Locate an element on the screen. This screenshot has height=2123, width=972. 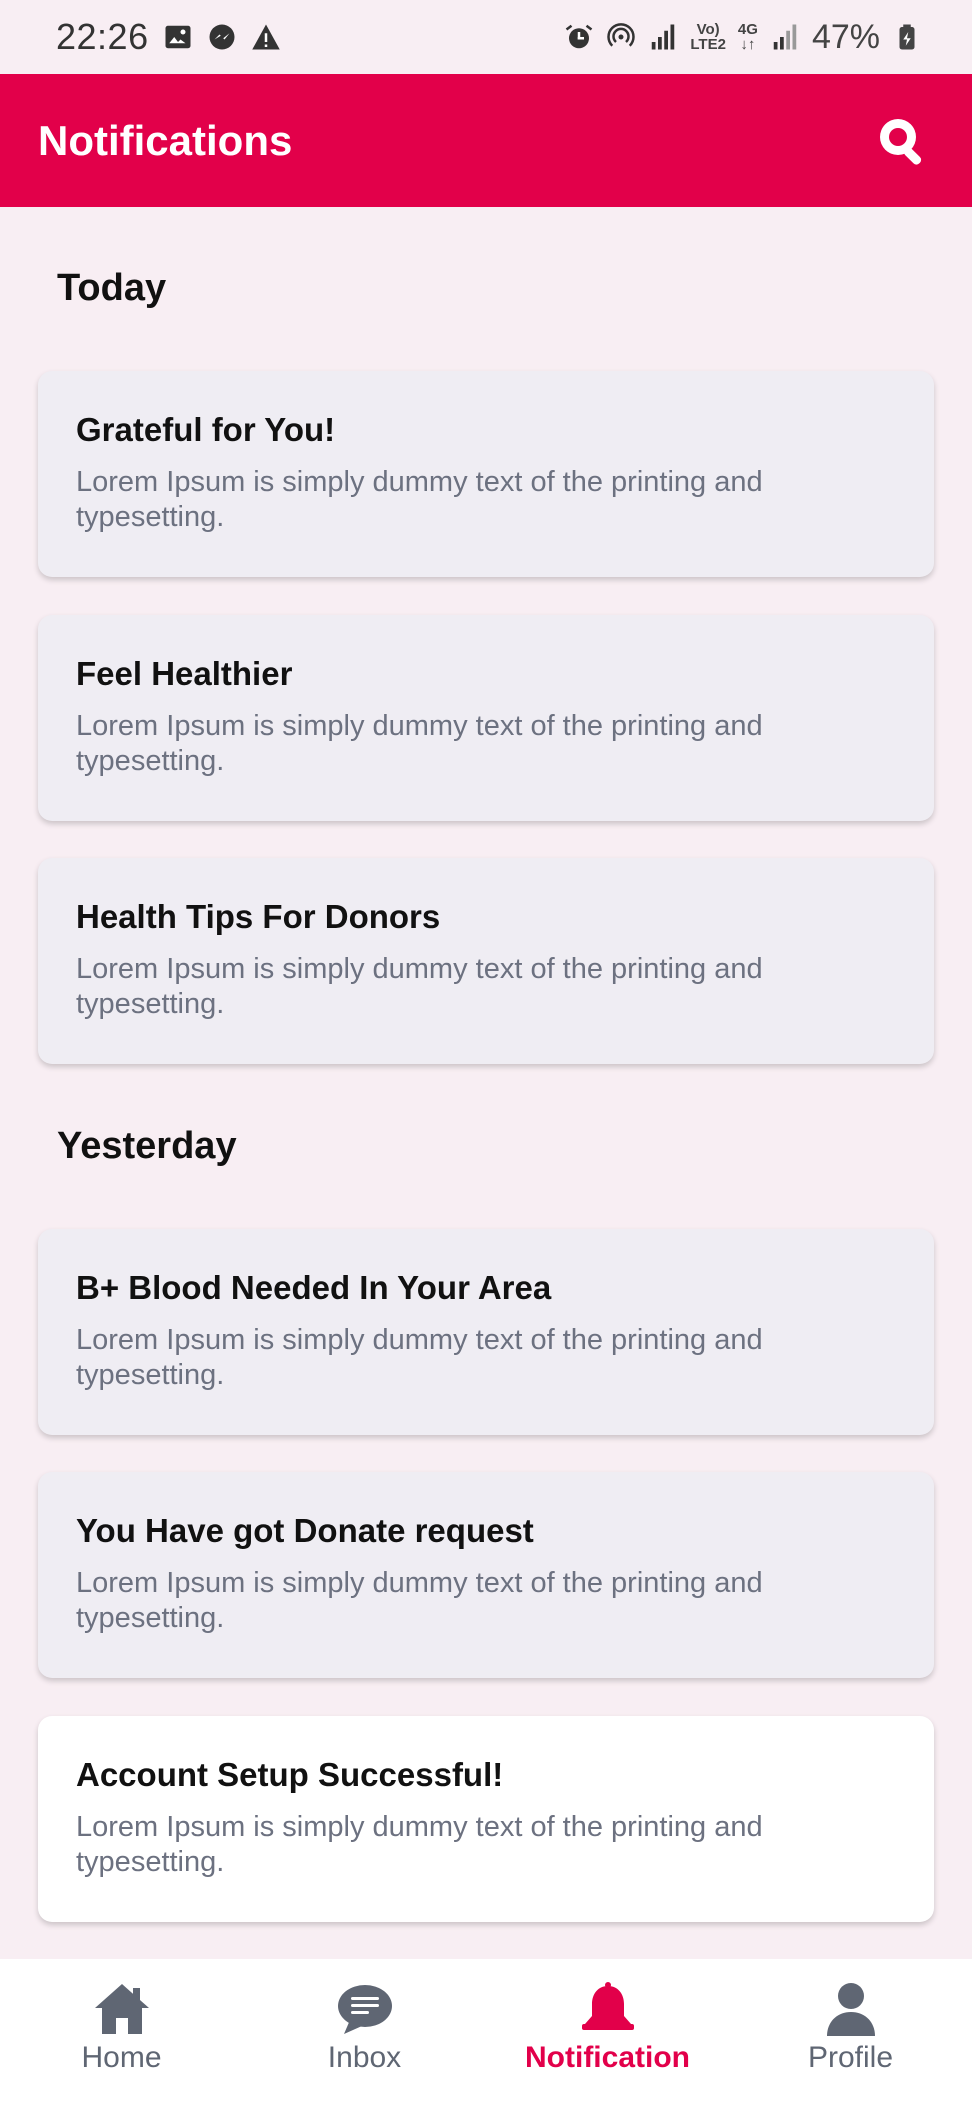
battery-percent: 47% is located at coordinates (845, 36).